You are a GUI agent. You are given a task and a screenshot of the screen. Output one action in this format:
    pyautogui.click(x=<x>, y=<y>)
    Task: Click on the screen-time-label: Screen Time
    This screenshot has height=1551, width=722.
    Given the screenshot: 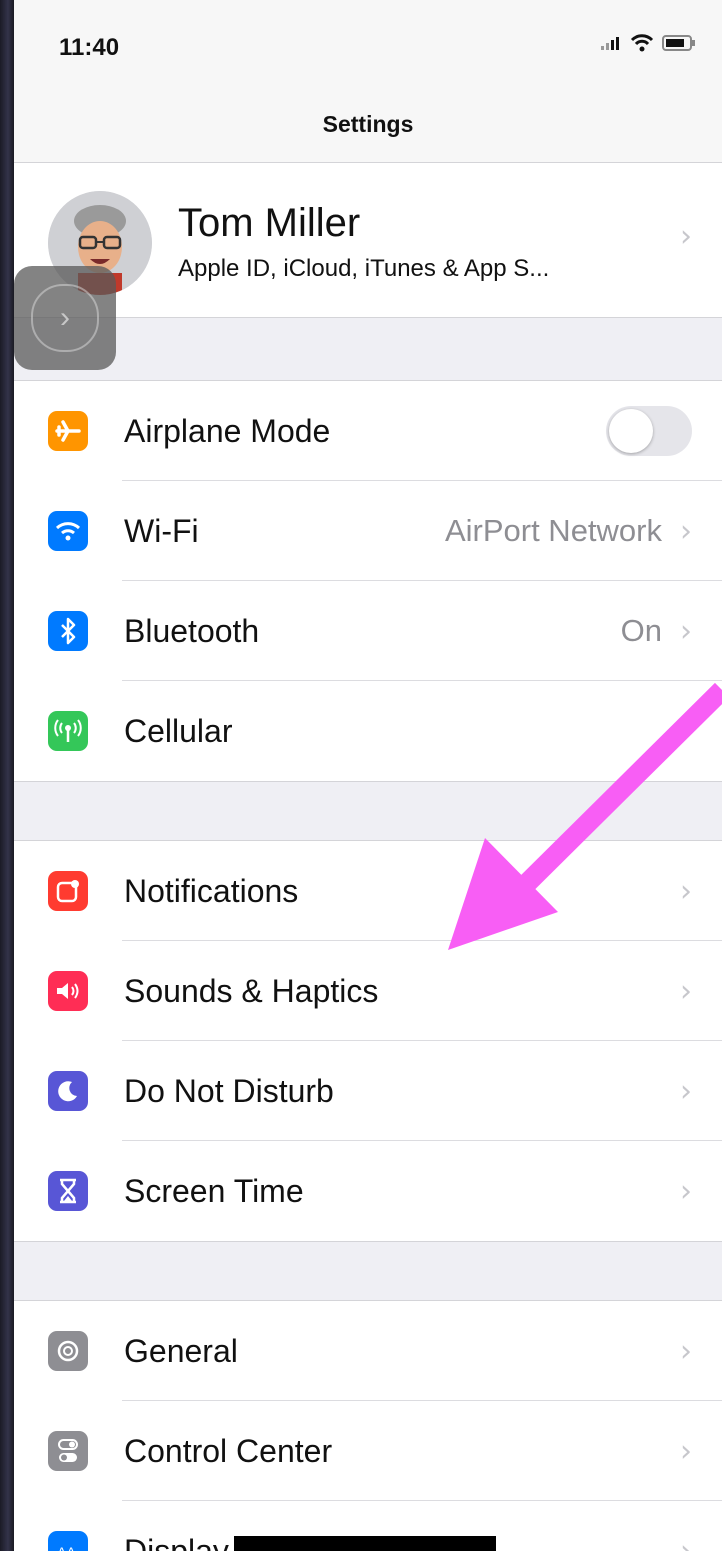 What is the action you would take?
    pyautogui.click(x=214, y=1190)
    